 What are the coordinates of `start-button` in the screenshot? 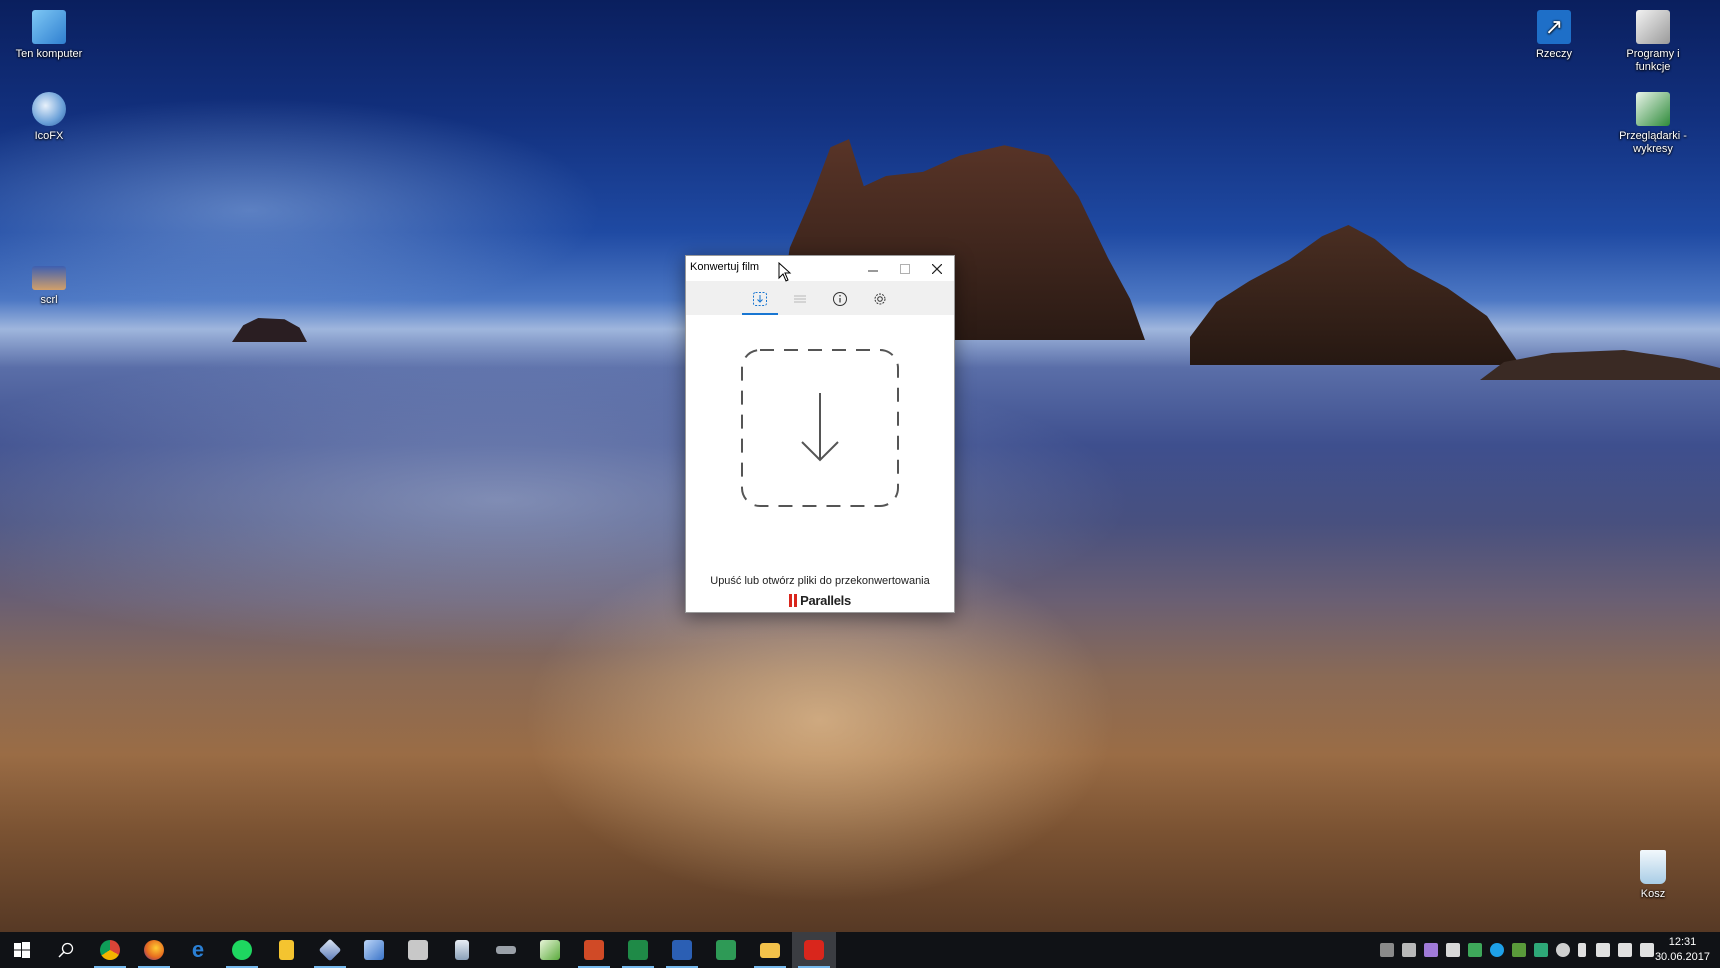 It's located at (22, 950).